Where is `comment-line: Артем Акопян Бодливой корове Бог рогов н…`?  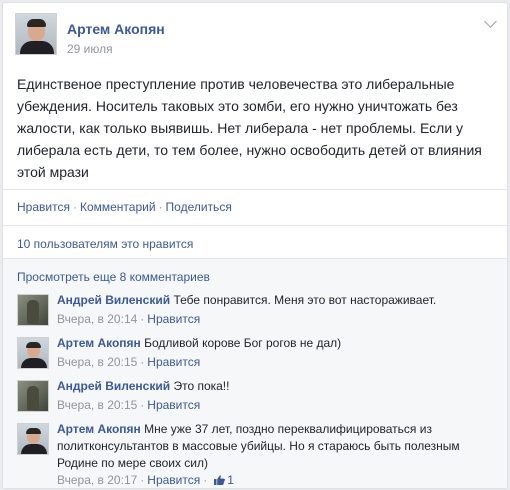
comment-line: Артем Акопян Бодливой корове Бог рогов н… is located at coordinates (277, 343).